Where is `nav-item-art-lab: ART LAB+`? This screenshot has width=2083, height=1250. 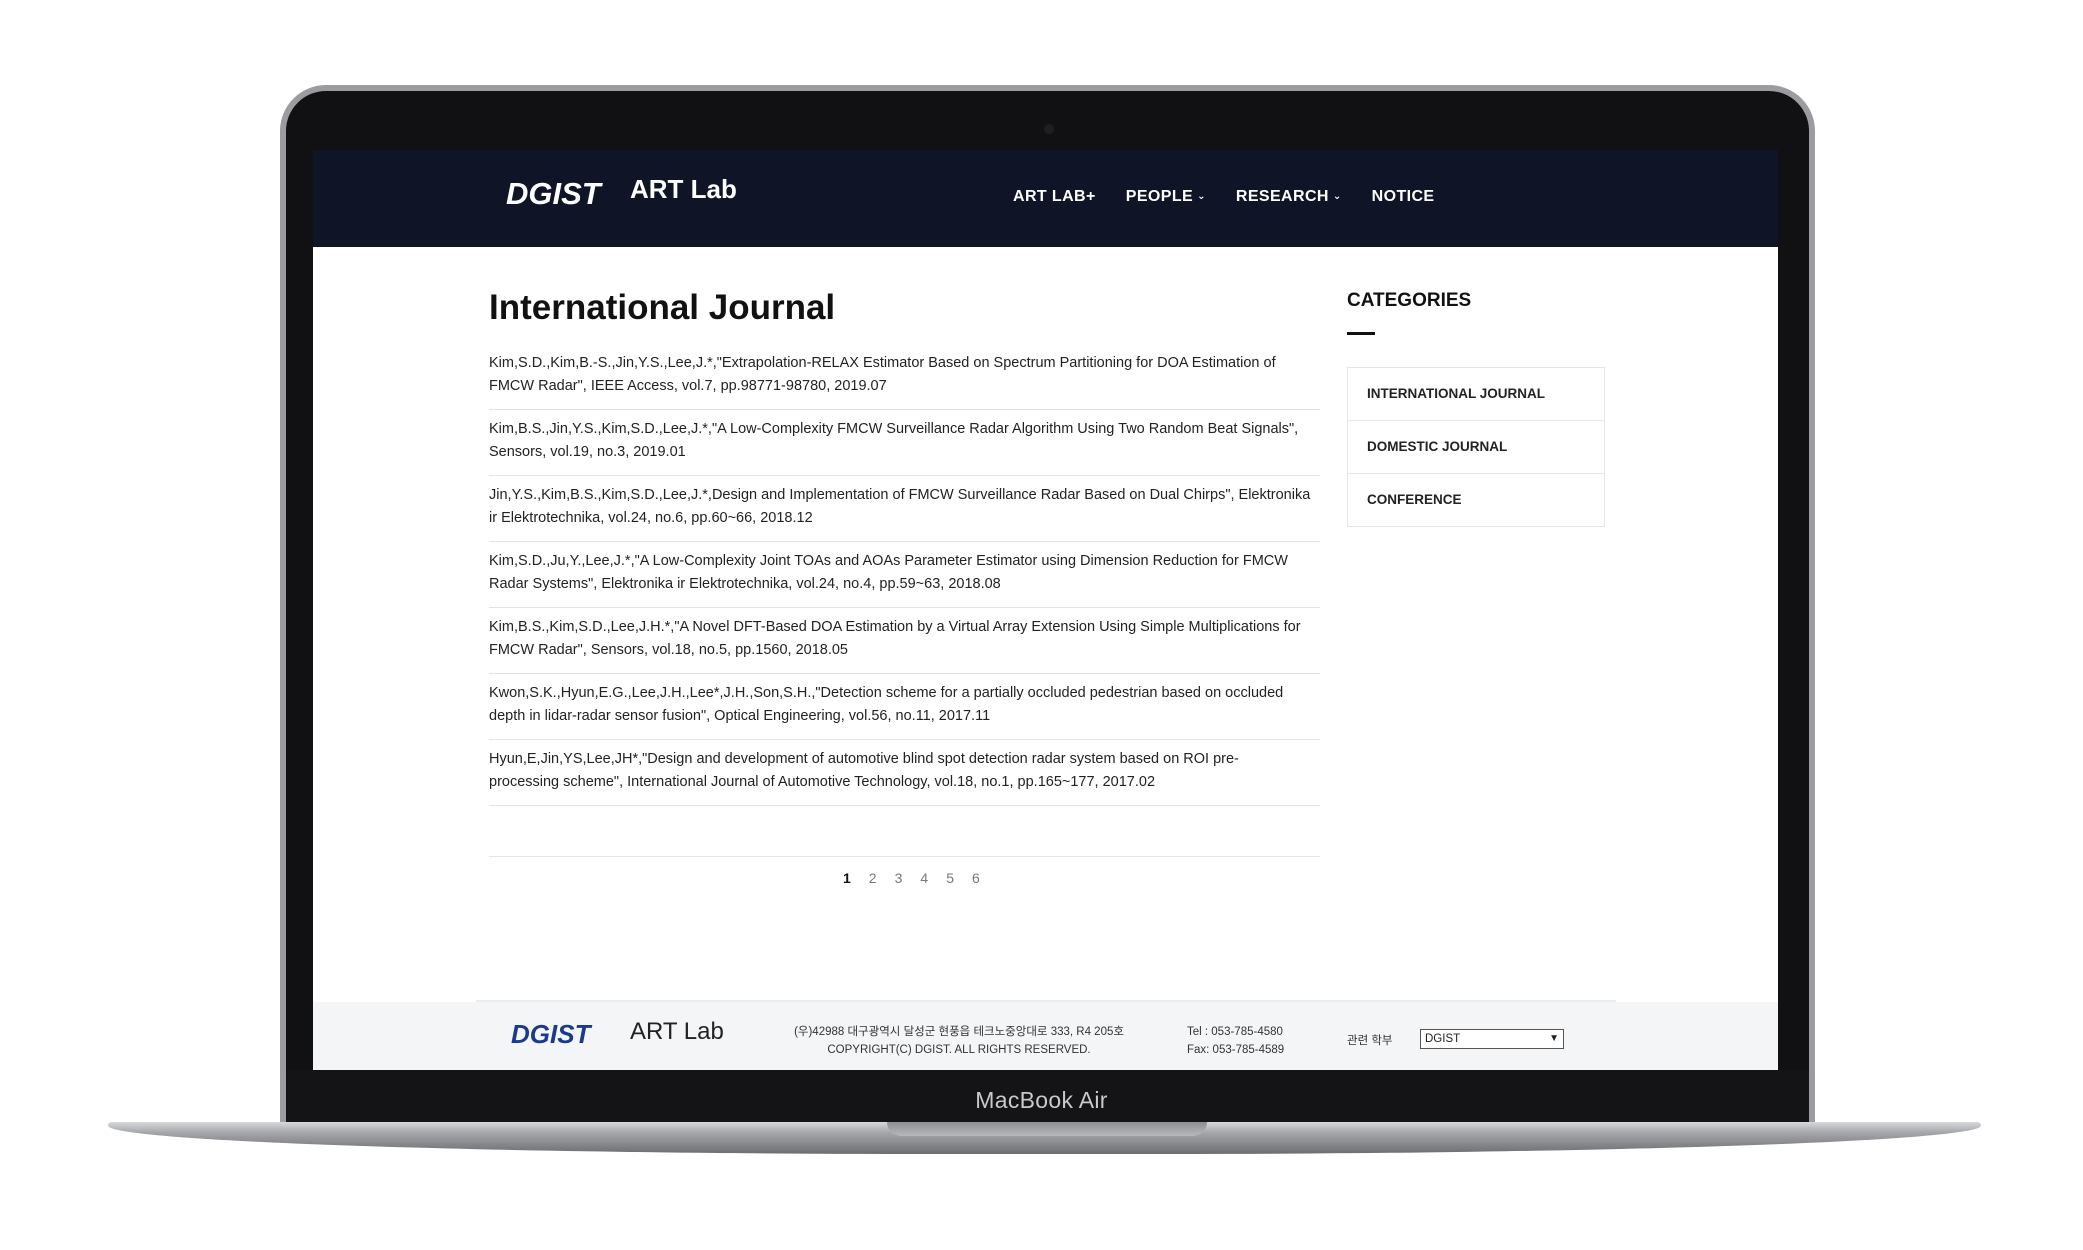 nav-item-art-lab: ART LAB+ is located at coordinates (1054, 197).